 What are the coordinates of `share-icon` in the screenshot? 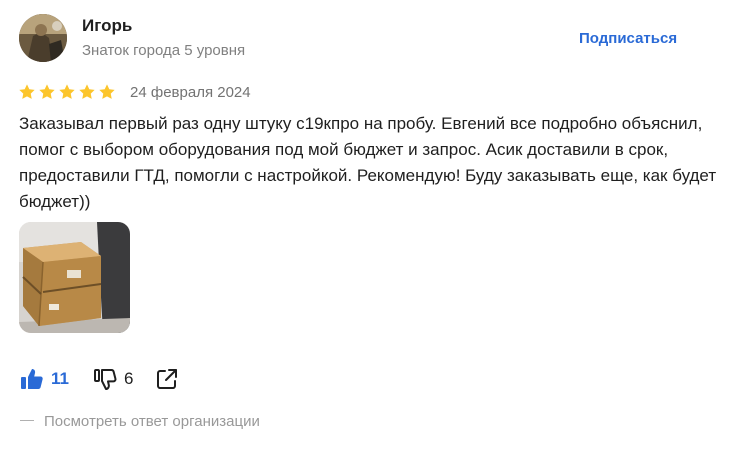 It's located at (167, 379).